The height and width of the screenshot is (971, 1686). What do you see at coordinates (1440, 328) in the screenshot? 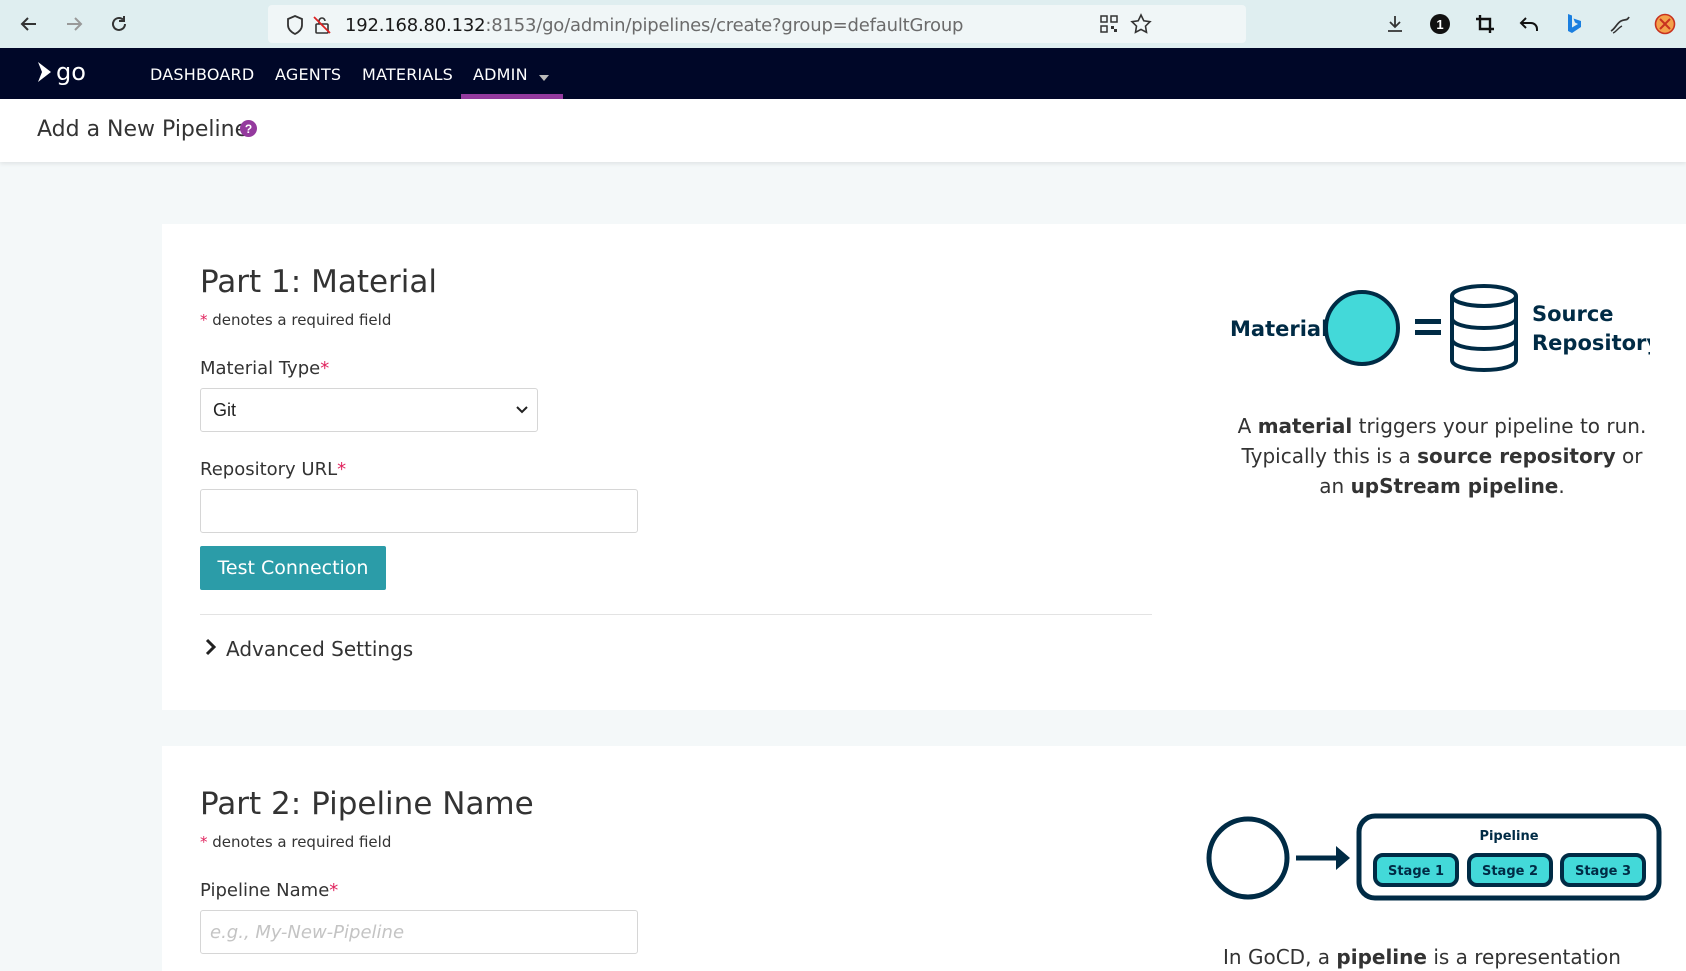
I see `material-illustration: Material Source Repository` at bounding box center [1440, 328].